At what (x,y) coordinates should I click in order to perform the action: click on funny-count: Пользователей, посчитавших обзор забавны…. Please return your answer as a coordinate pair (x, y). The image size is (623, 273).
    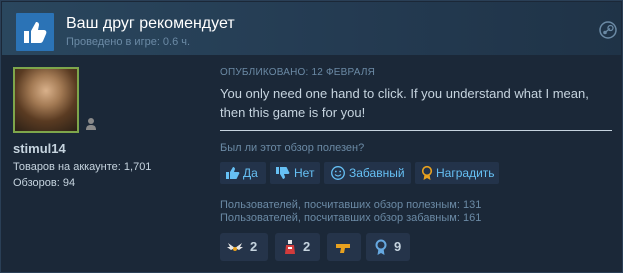
    Looking at the image, I should click on (351, 218).